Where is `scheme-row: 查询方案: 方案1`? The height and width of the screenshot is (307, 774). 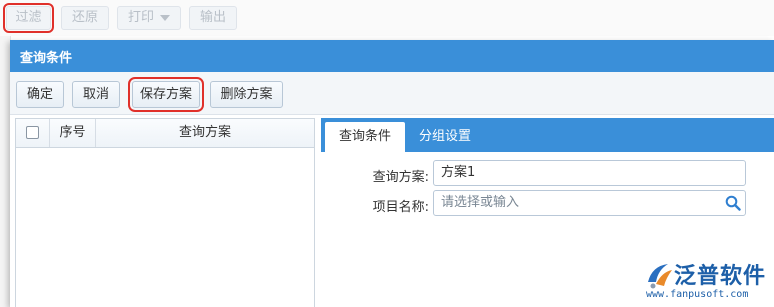 scheme-row: 查询方案: 方案1 is located at coordinates (547, 174).